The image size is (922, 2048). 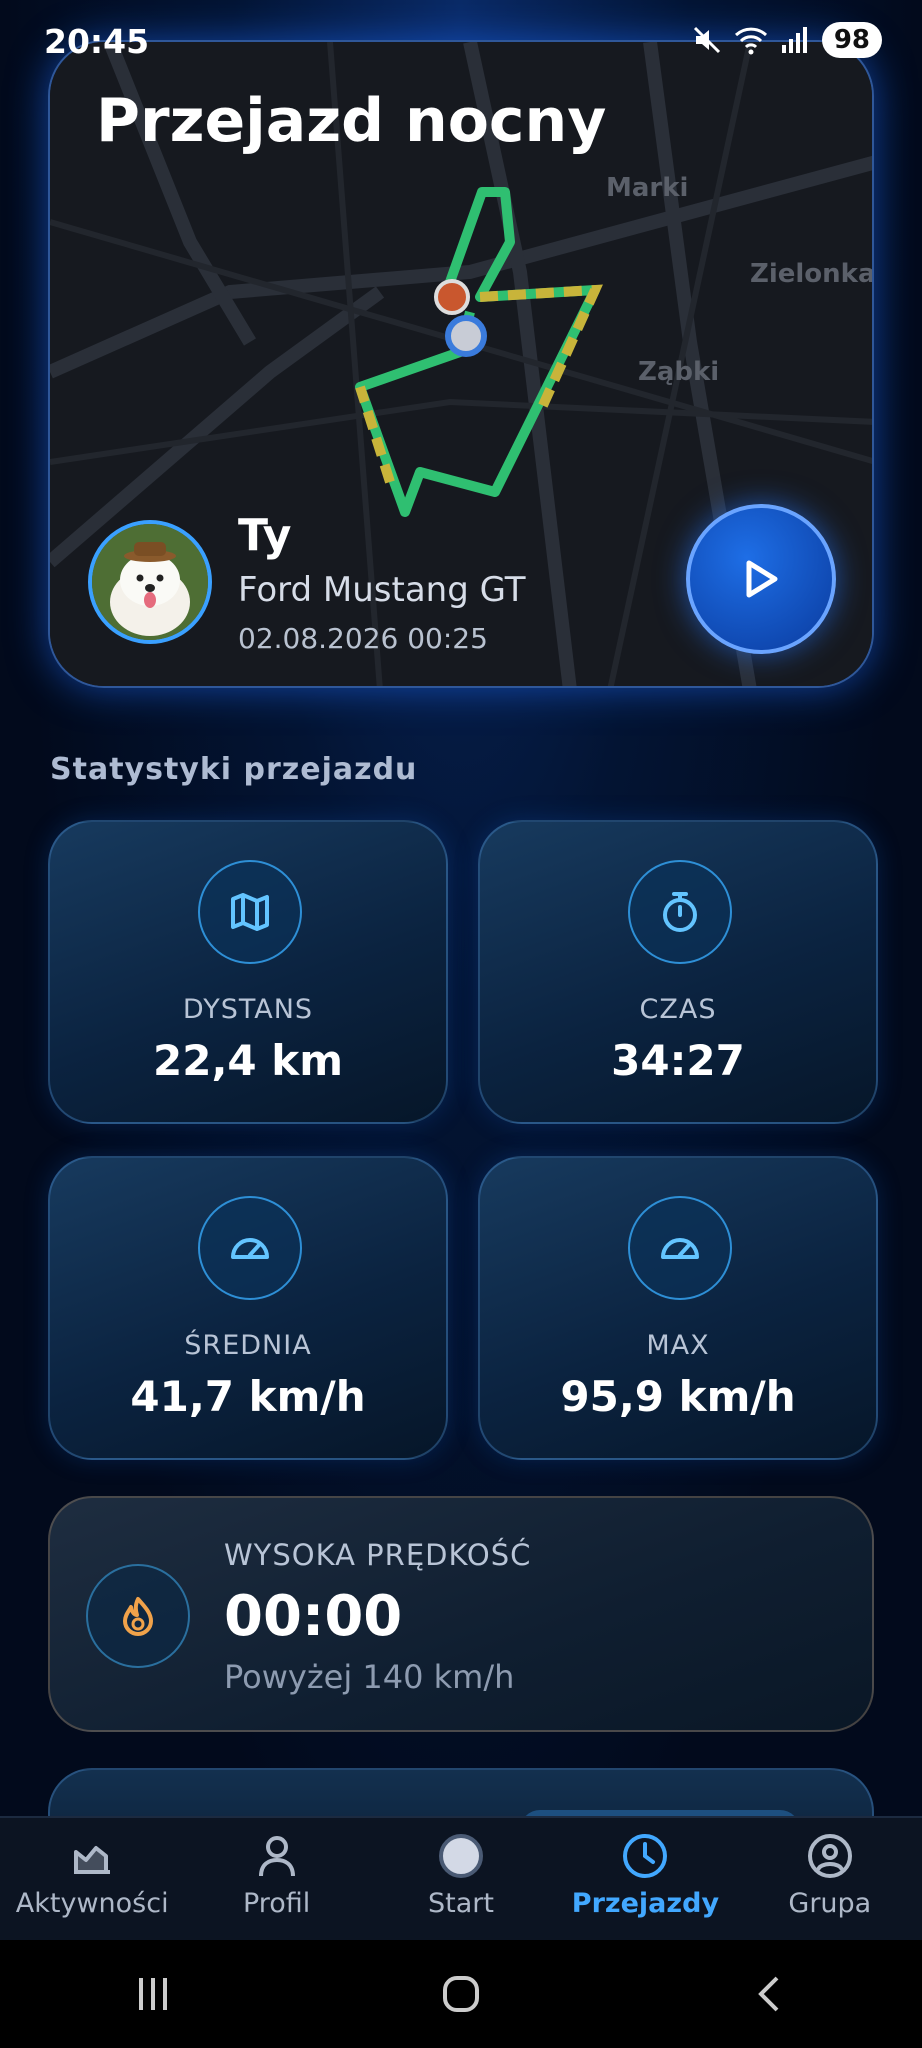 I want to click on nav-label: Start, so click(x=461, y=1903).